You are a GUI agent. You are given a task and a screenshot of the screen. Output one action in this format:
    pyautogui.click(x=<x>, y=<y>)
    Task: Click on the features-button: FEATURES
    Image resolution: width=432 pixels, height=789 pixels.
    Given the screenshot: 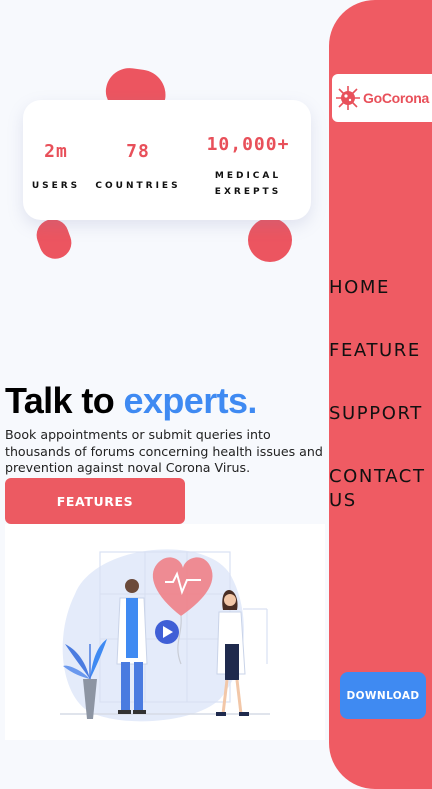 What is the action you would take?
    pyautogui.click(x=95, y=501)
    